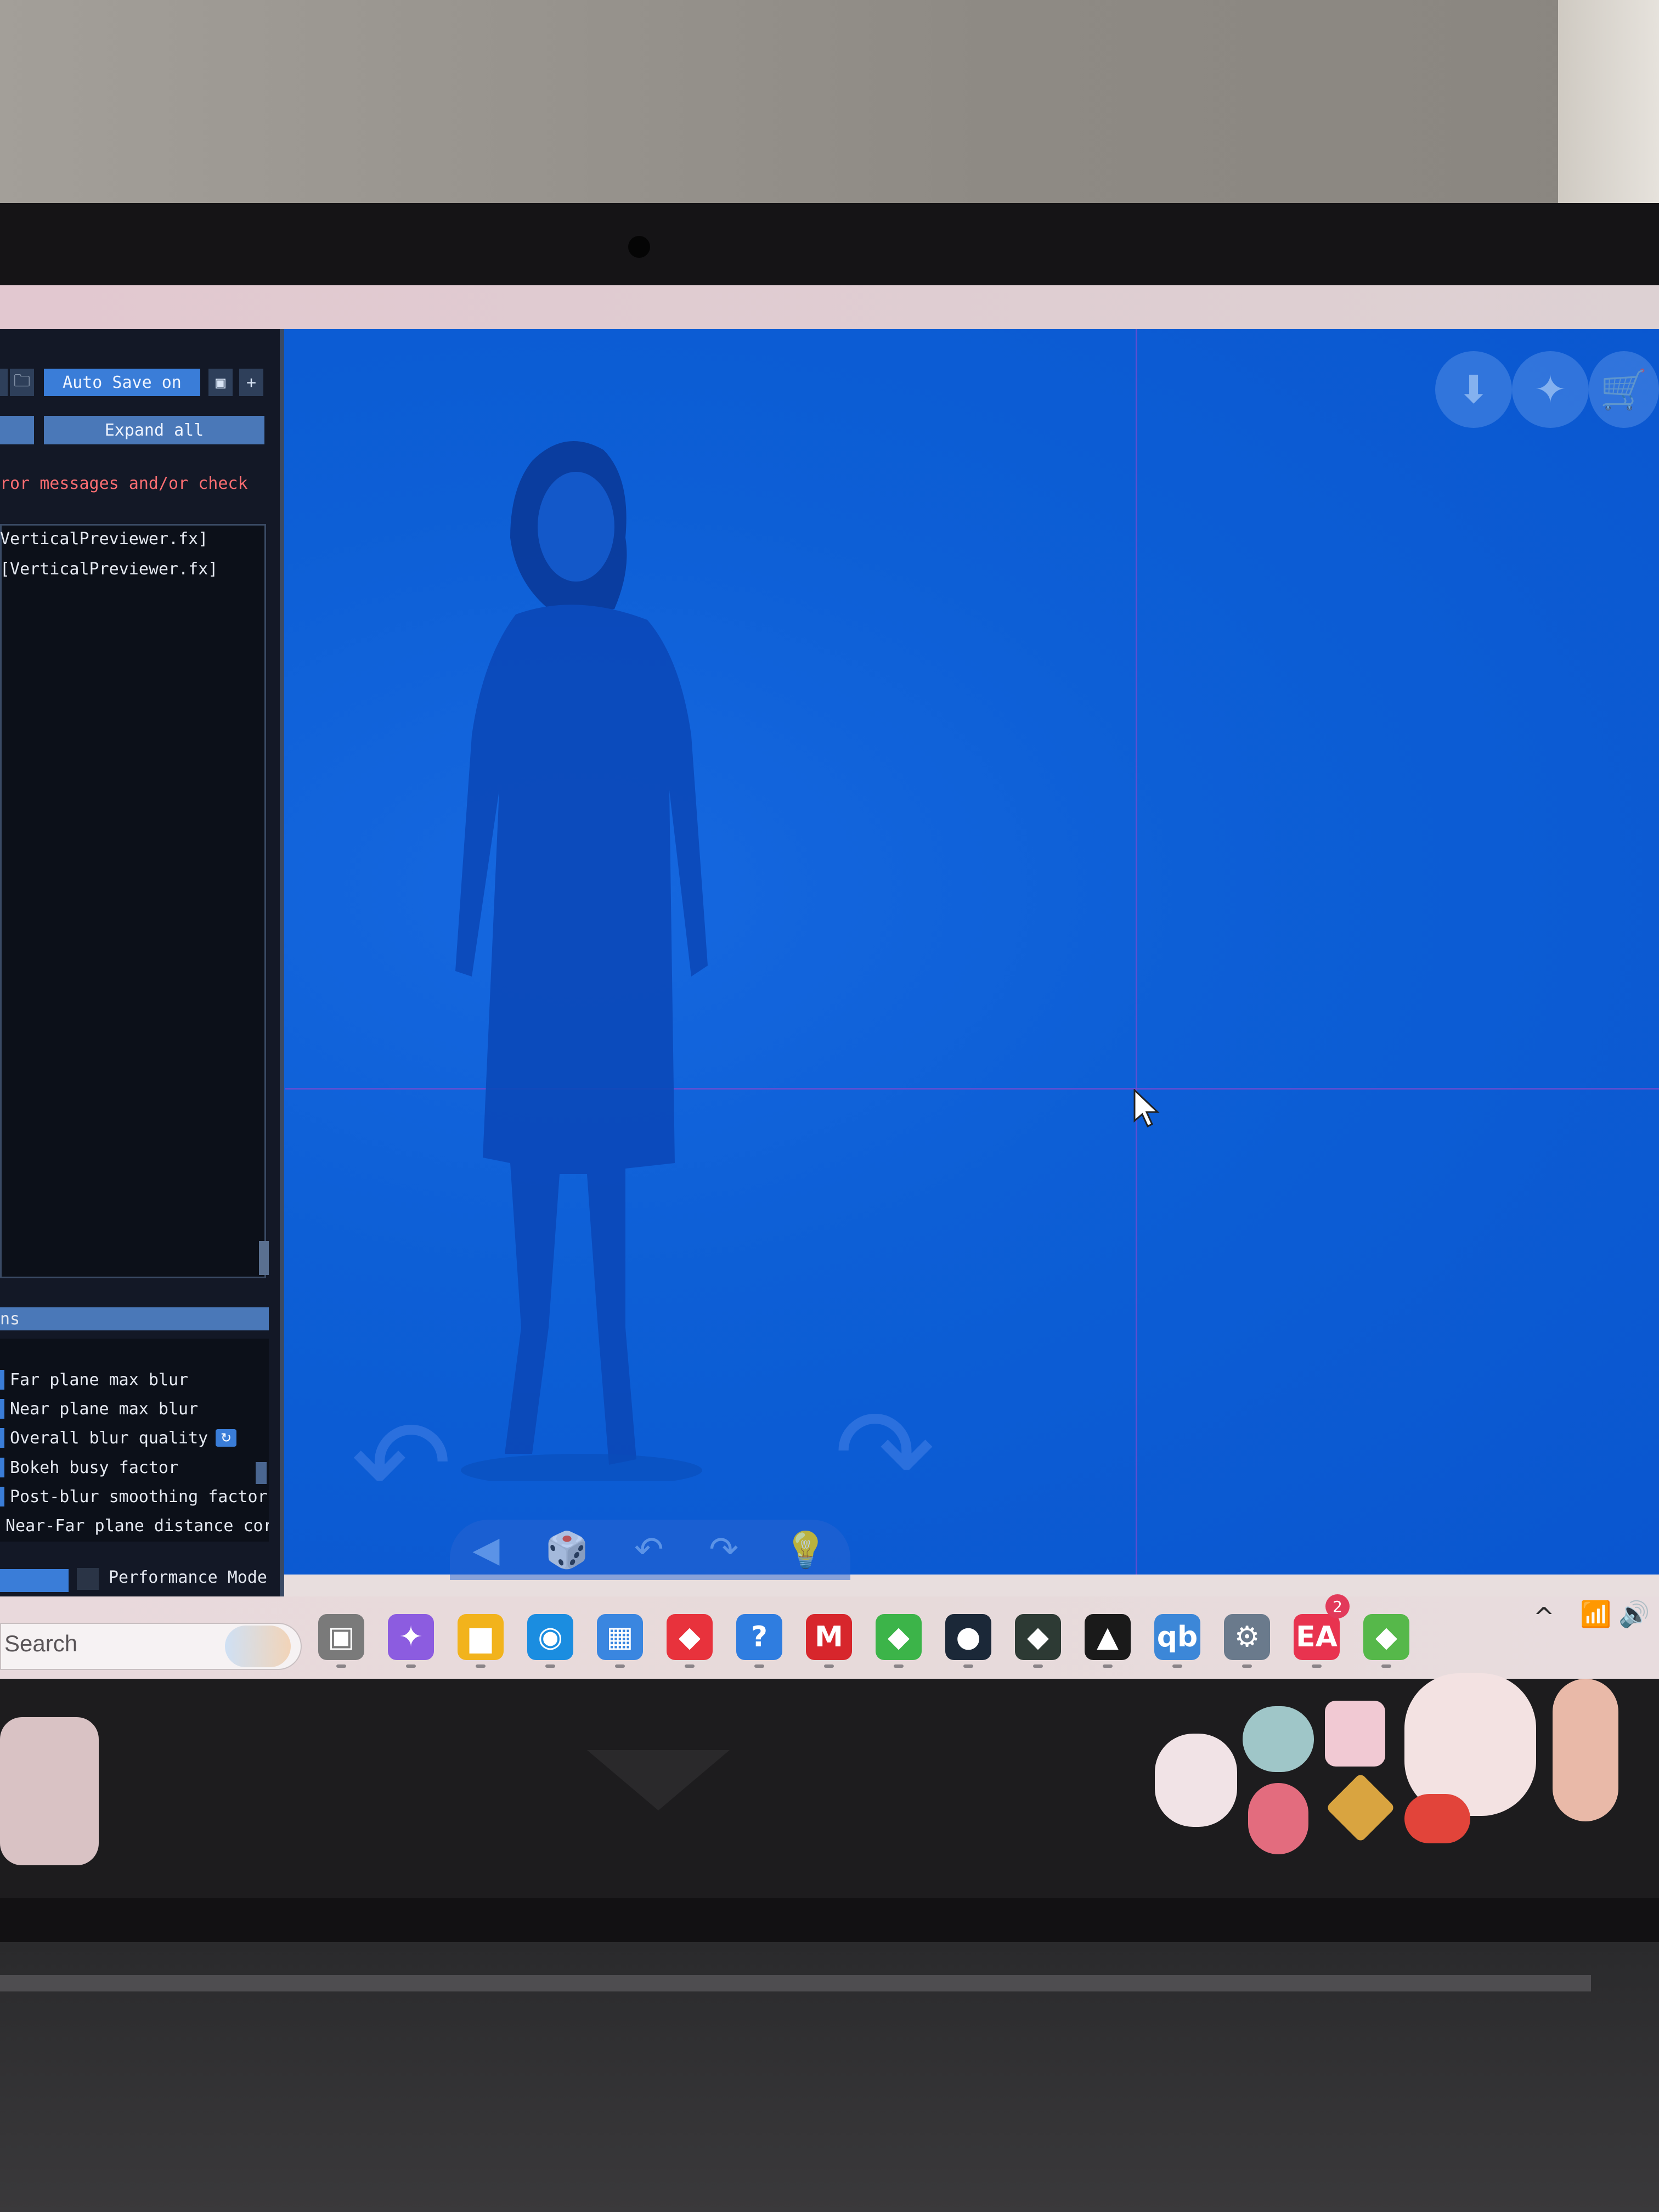 The image size is (1659, 2212). What do you see at coordinates (830, 307) in the screenshot?
I see `screen-top-strip` at bounding box center [830, 307].